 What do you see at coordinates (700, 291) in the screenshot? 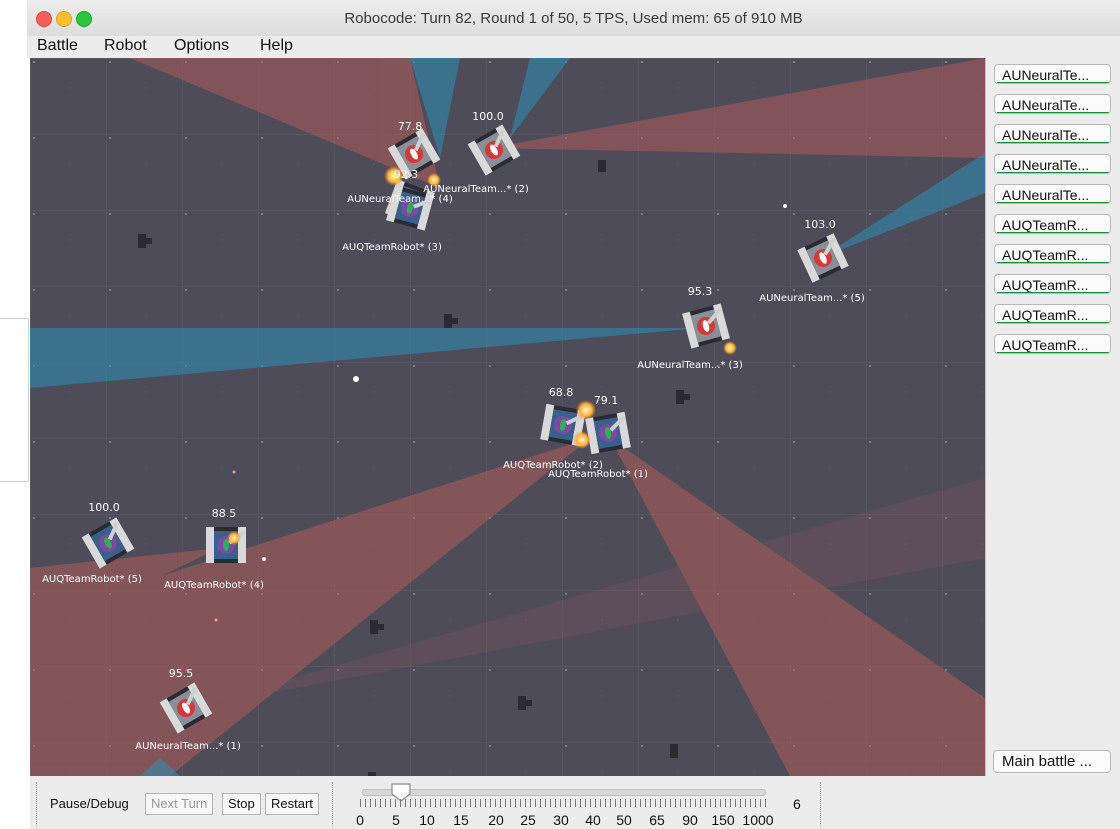
I see `robot-energy: 95.3` at bounding box center [700, 291].